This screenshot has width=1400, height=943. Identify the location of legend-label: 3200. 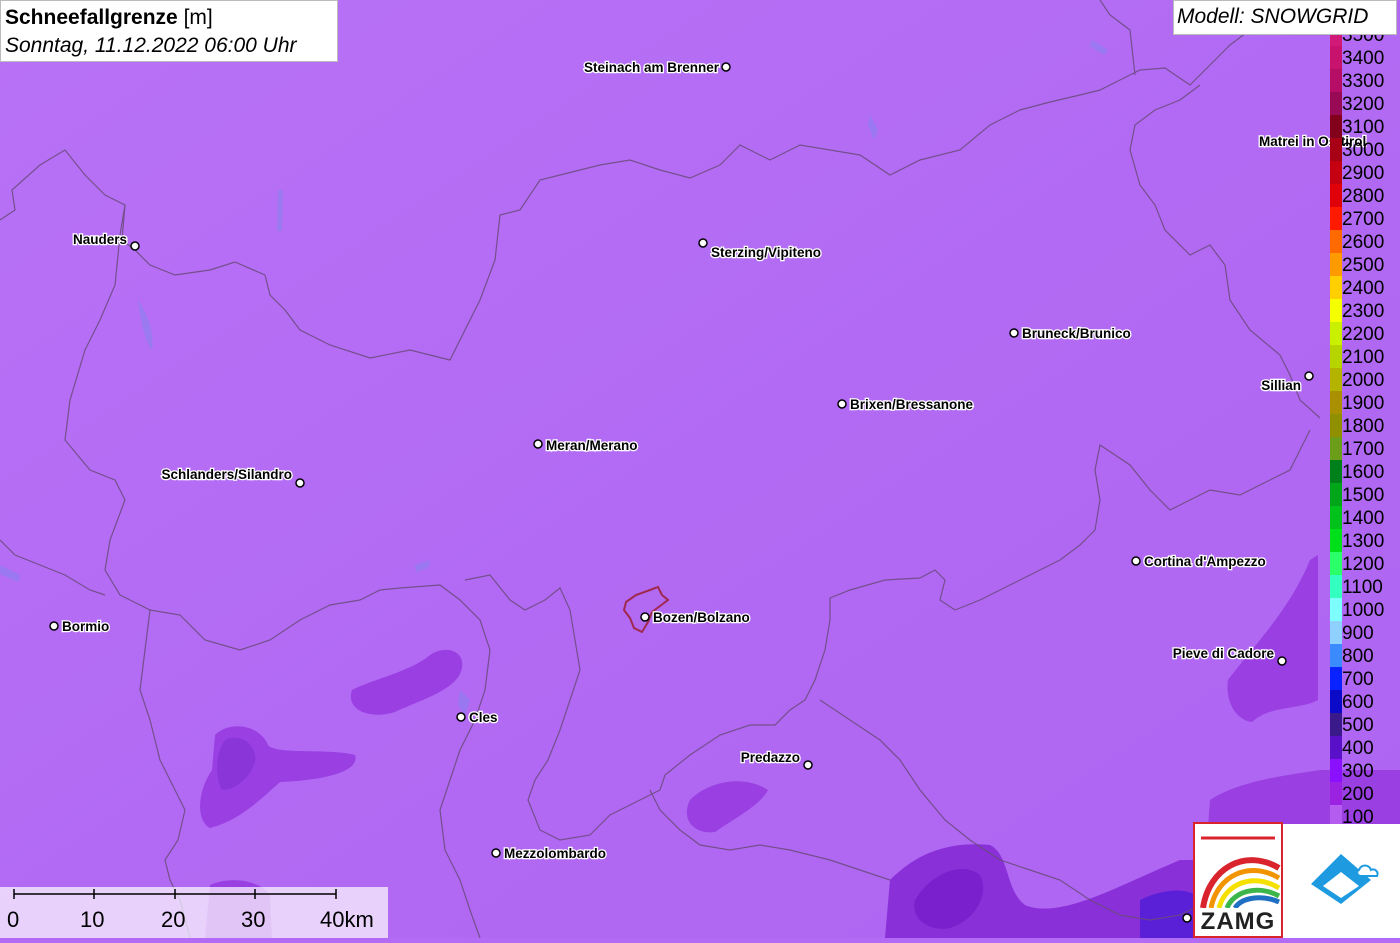
(1363, 104).